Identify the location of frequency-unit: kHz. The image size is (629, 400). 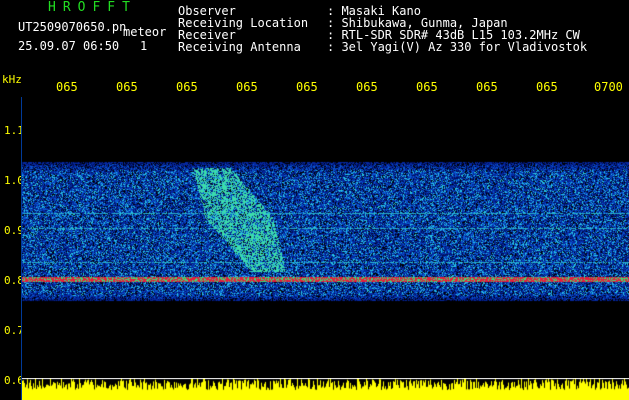
(12, 79).